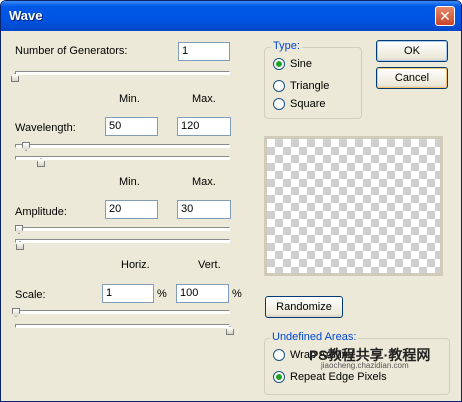 Image resolution: width=462 pixels, height=402 pixels. Describe the element at coordinates (279, 64) in the screenshot. I see `type-sine-radio` at that location.